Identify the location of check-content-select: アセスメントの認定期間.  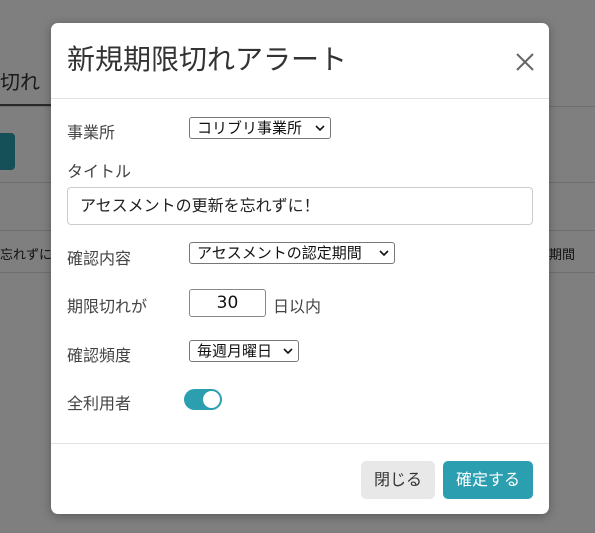
(292, 253).